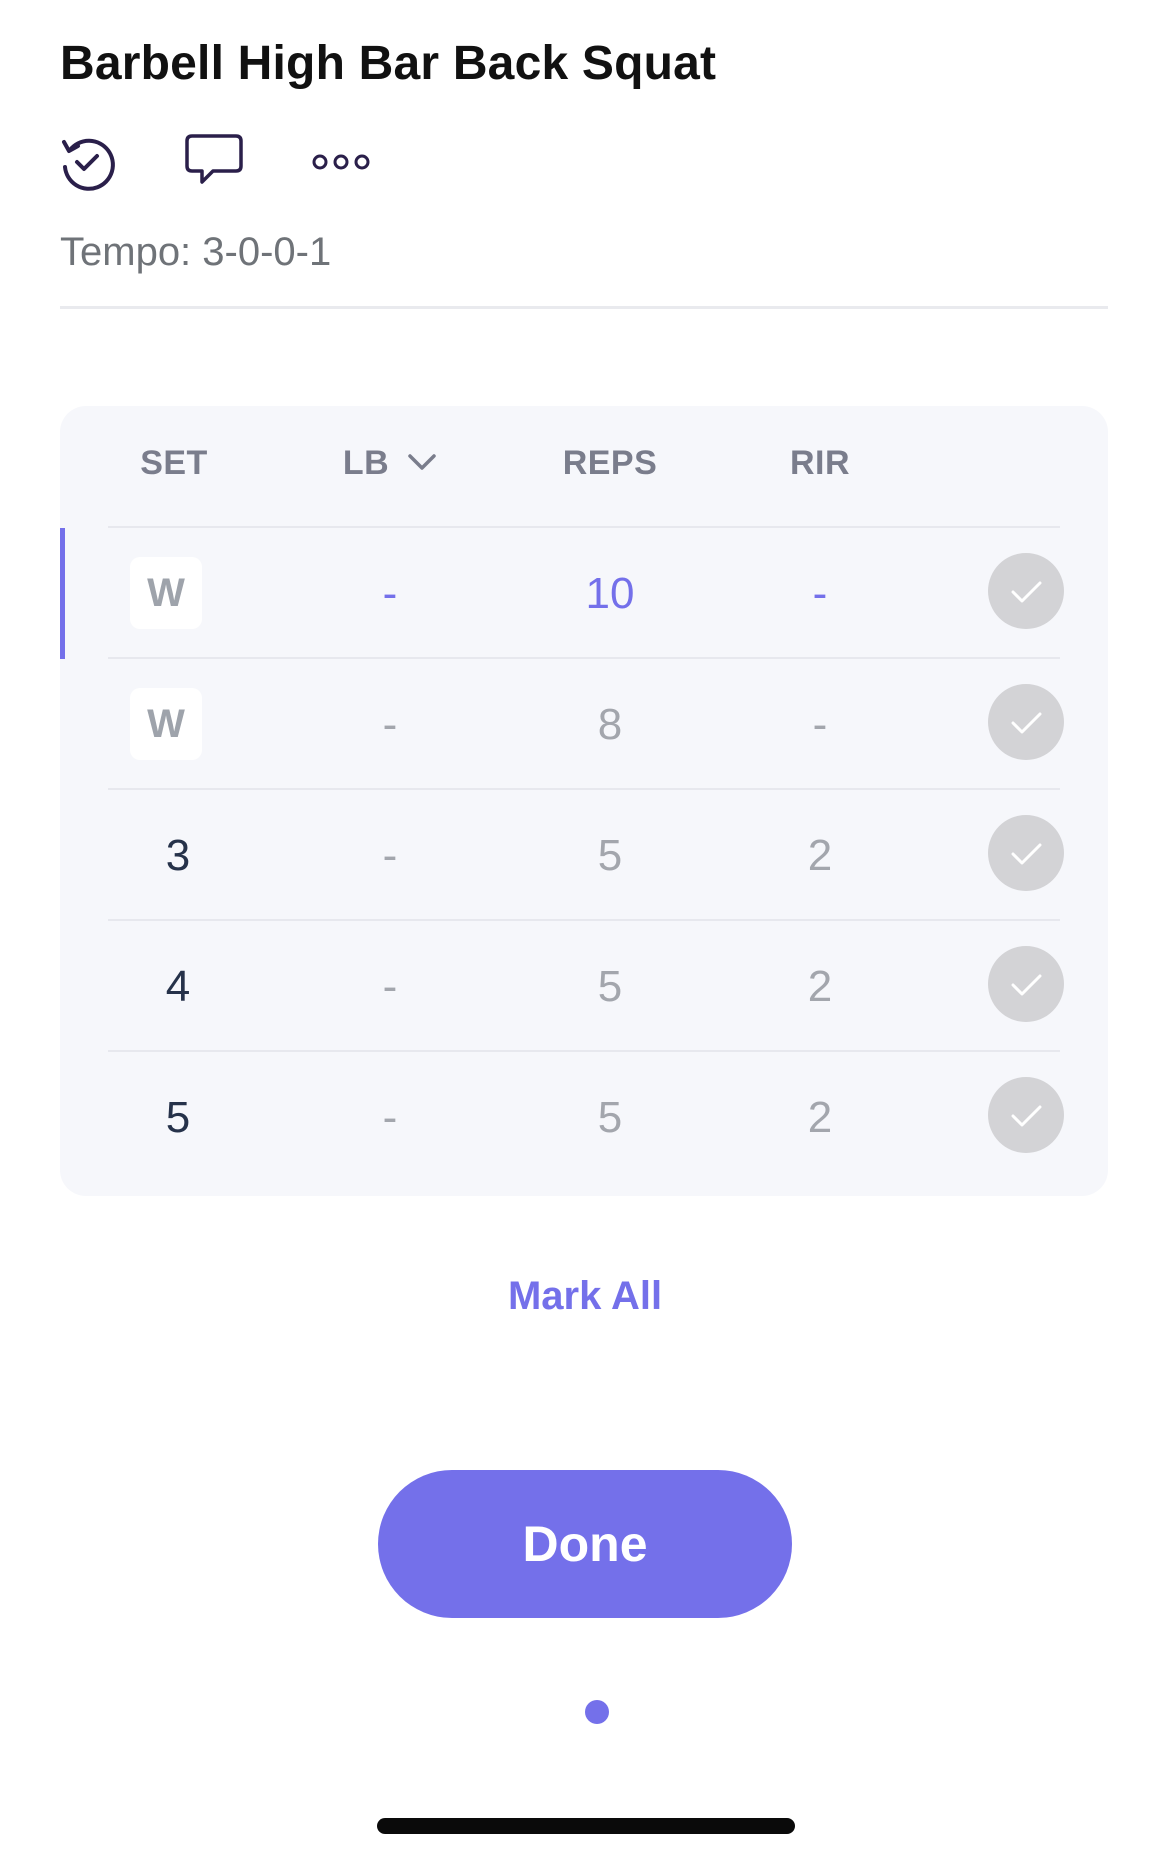  Describe the element at coordinates (610, 463) in the screenshot. I see `column-header-reps: REPS` at that location.